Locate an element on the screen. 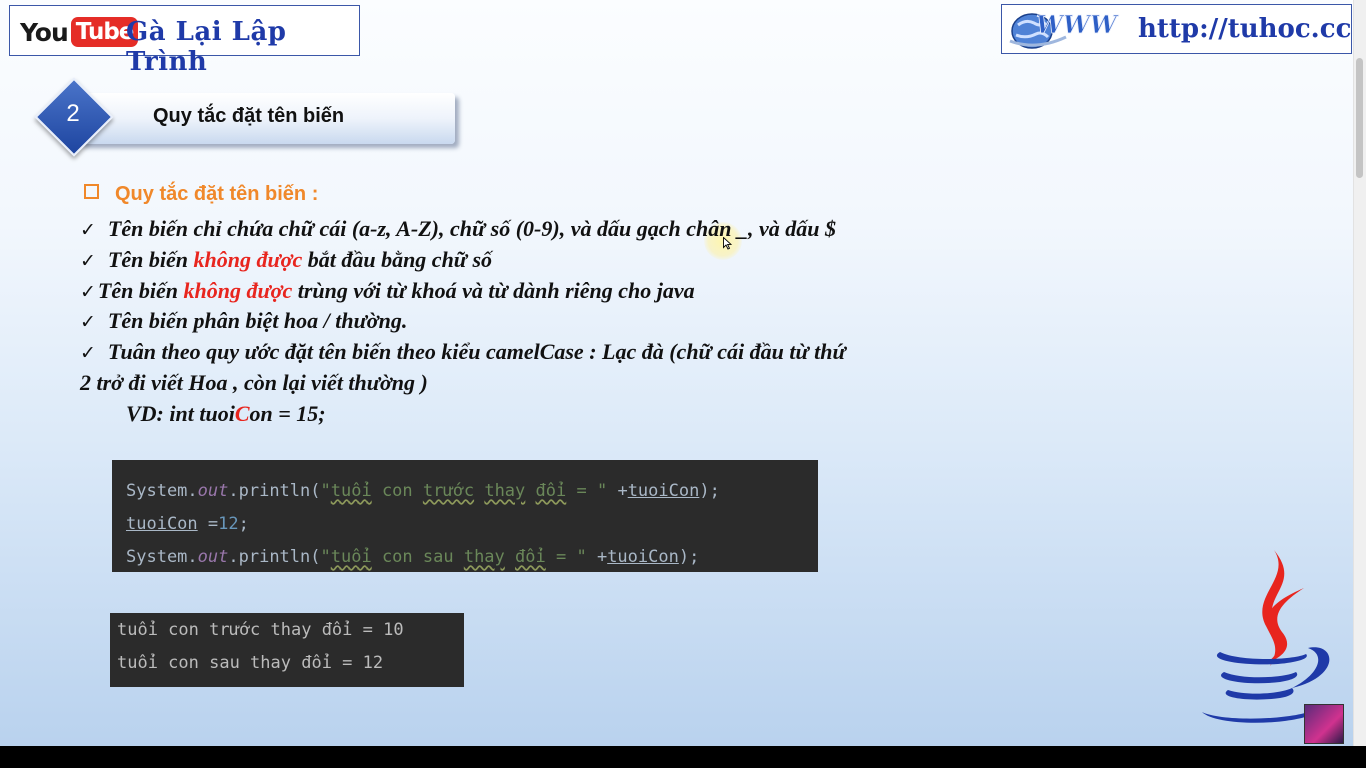  scrollbar-thumb is located at coordinates (1359, 118).